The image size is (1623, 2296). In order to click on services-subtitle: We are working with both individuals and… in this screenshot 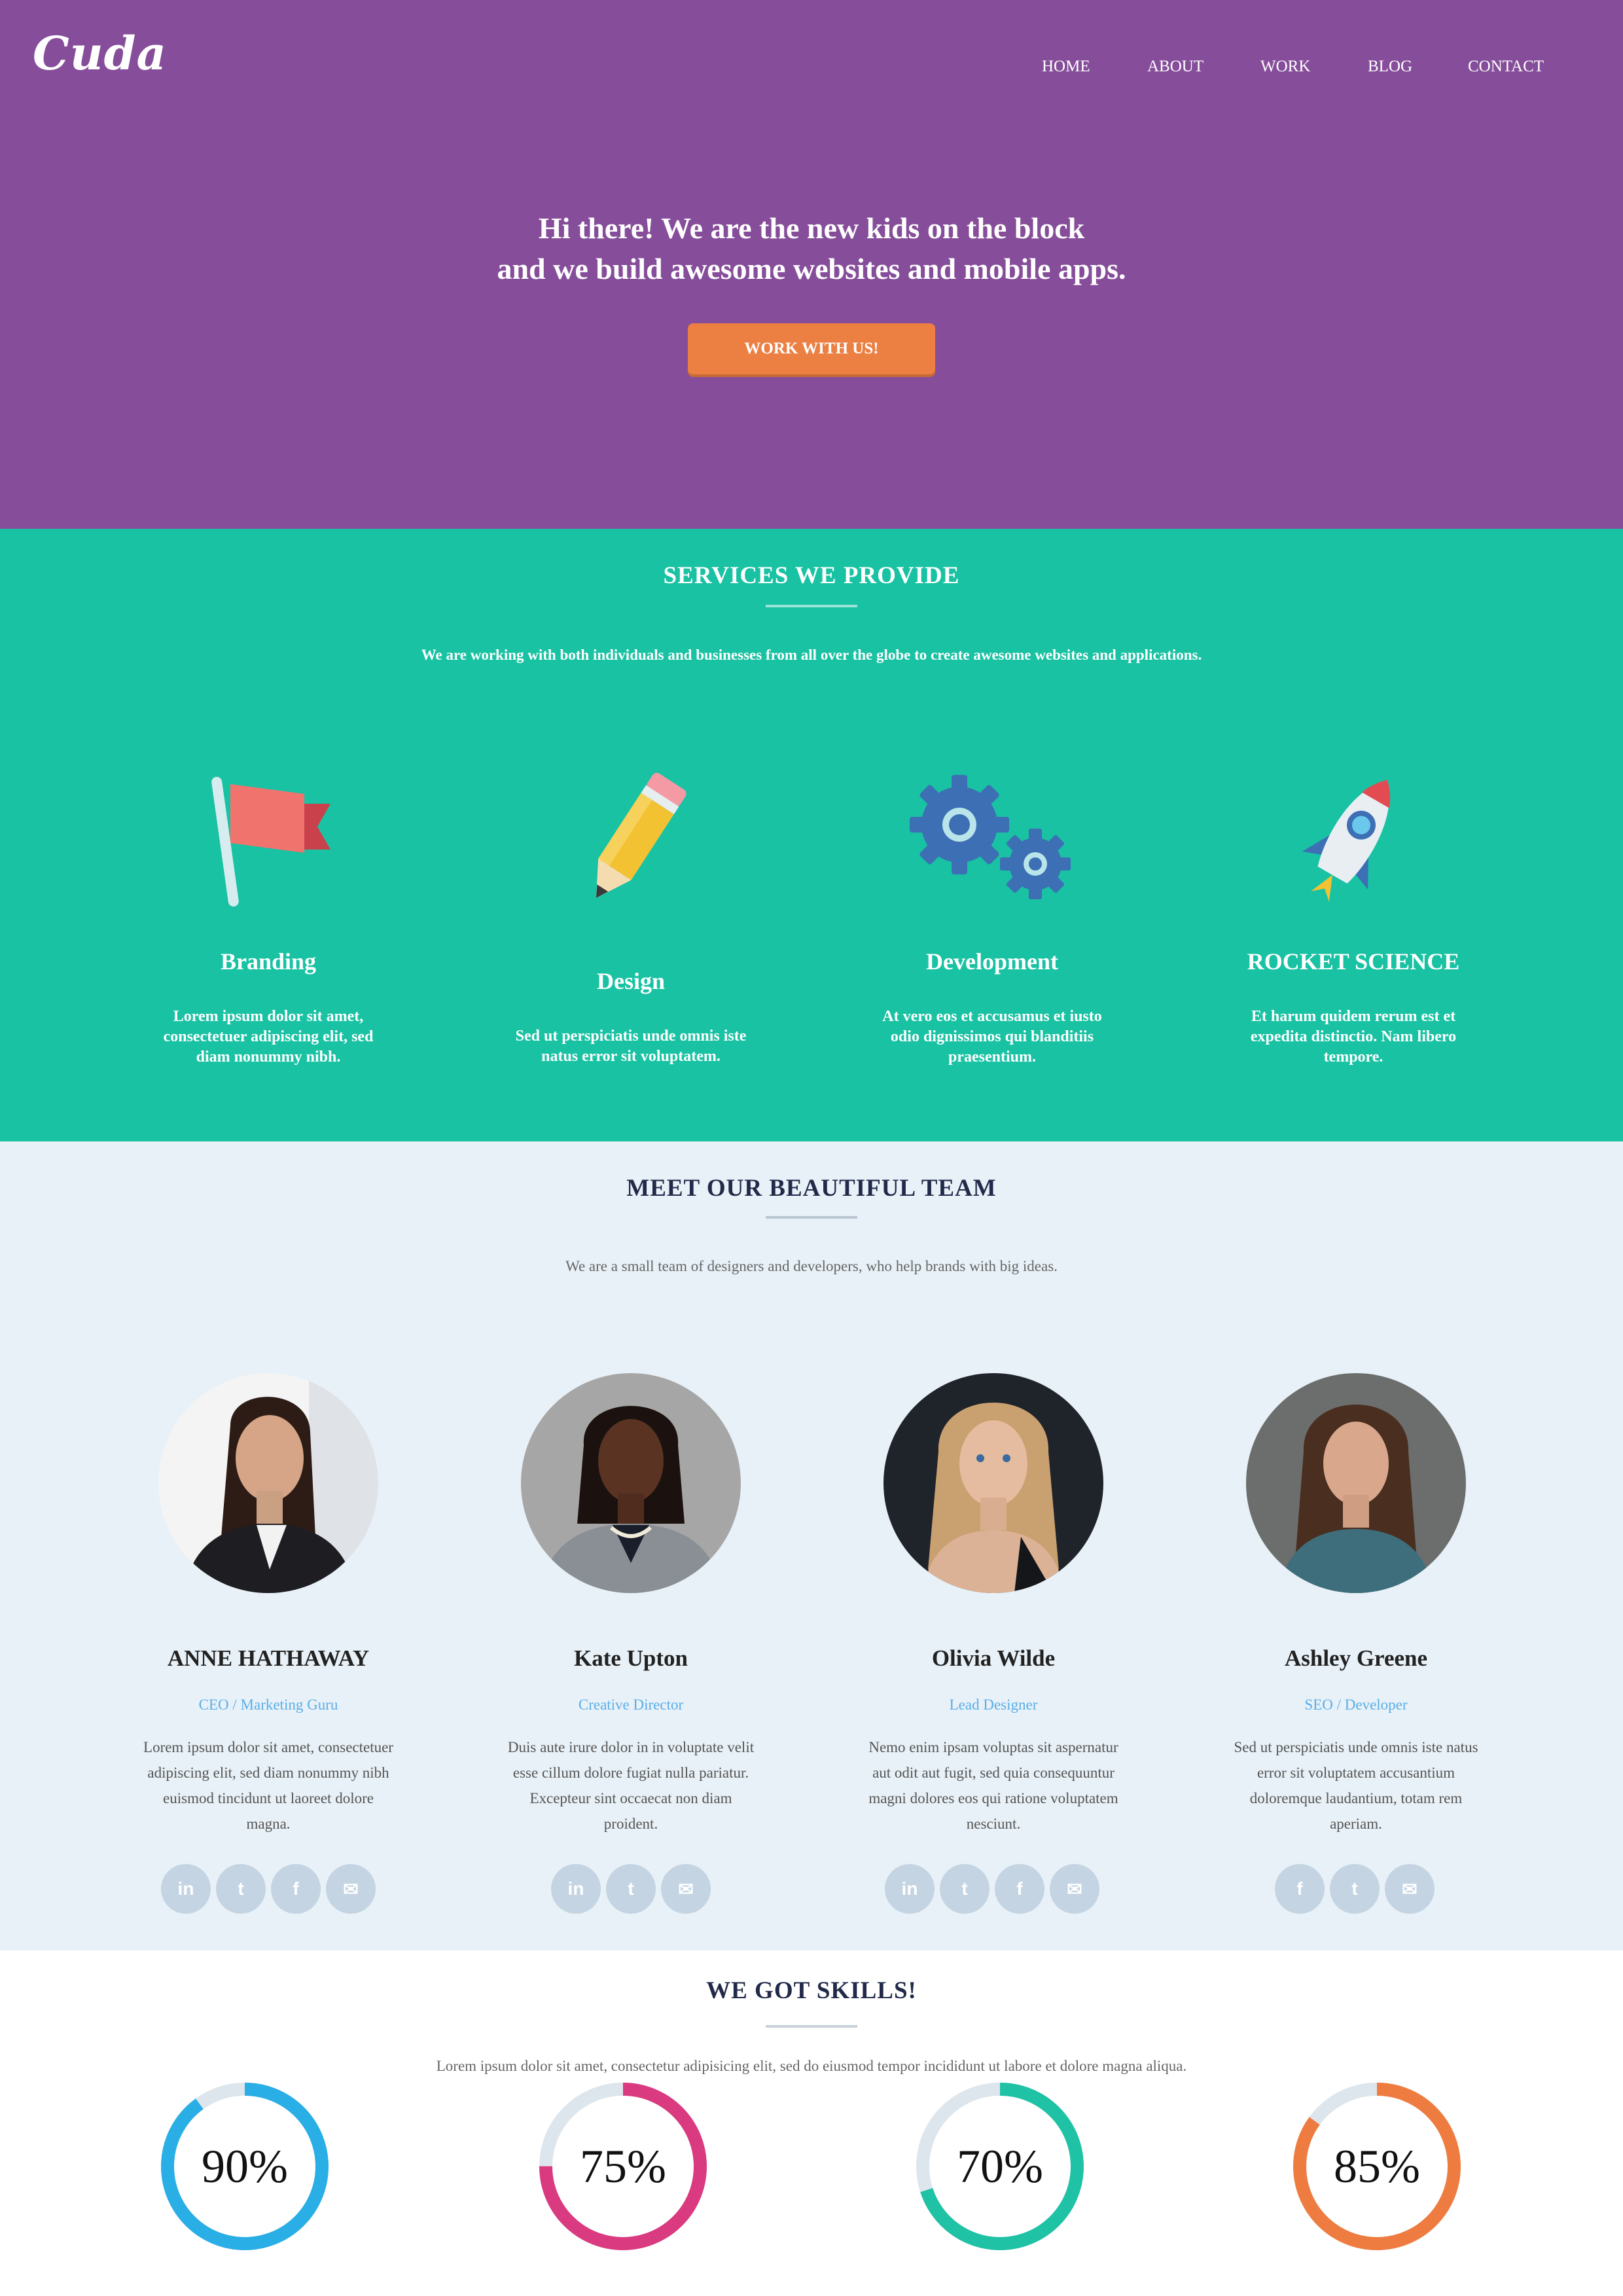, I will do `click(811, 655)`.